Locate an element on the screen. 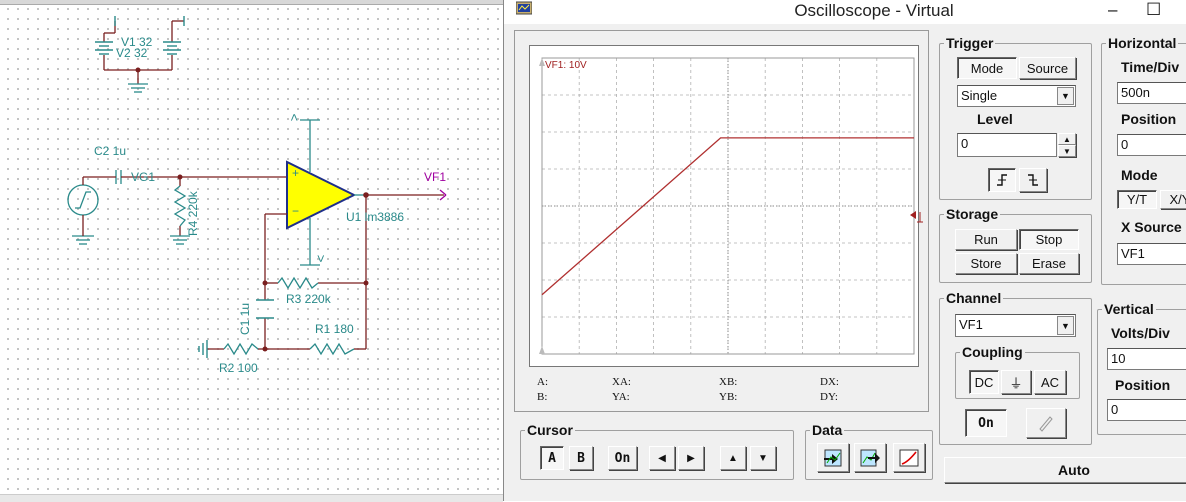 This screenshot has height=502, width=1186. cursor-up-button: ▲ is located at coordinates (733, 458).